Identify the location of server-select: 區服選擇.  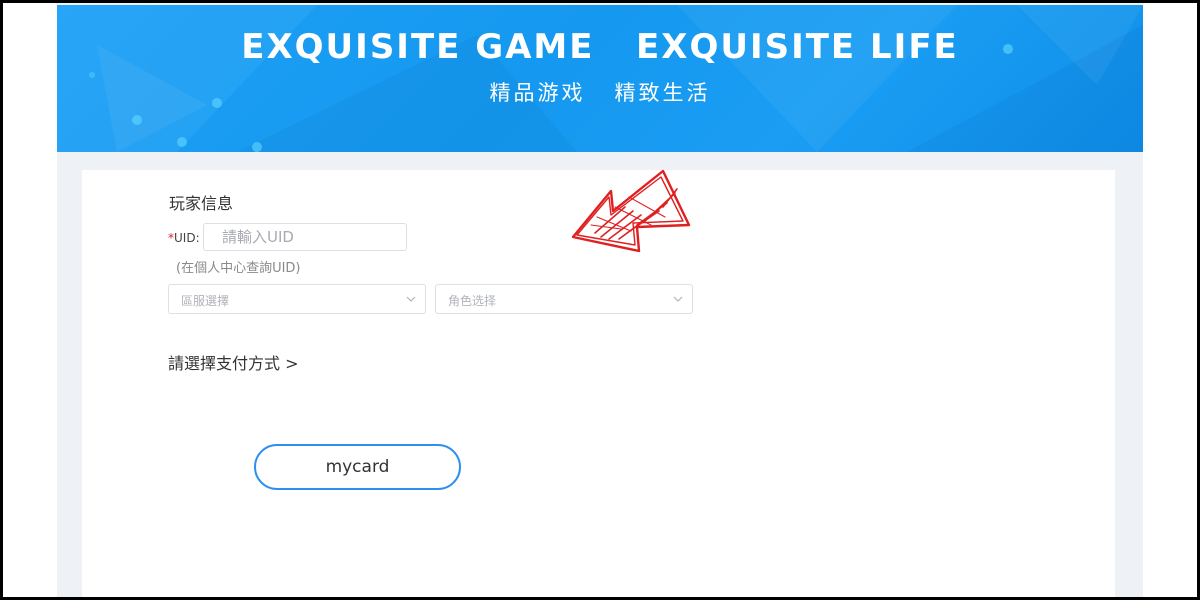
(297, 299).